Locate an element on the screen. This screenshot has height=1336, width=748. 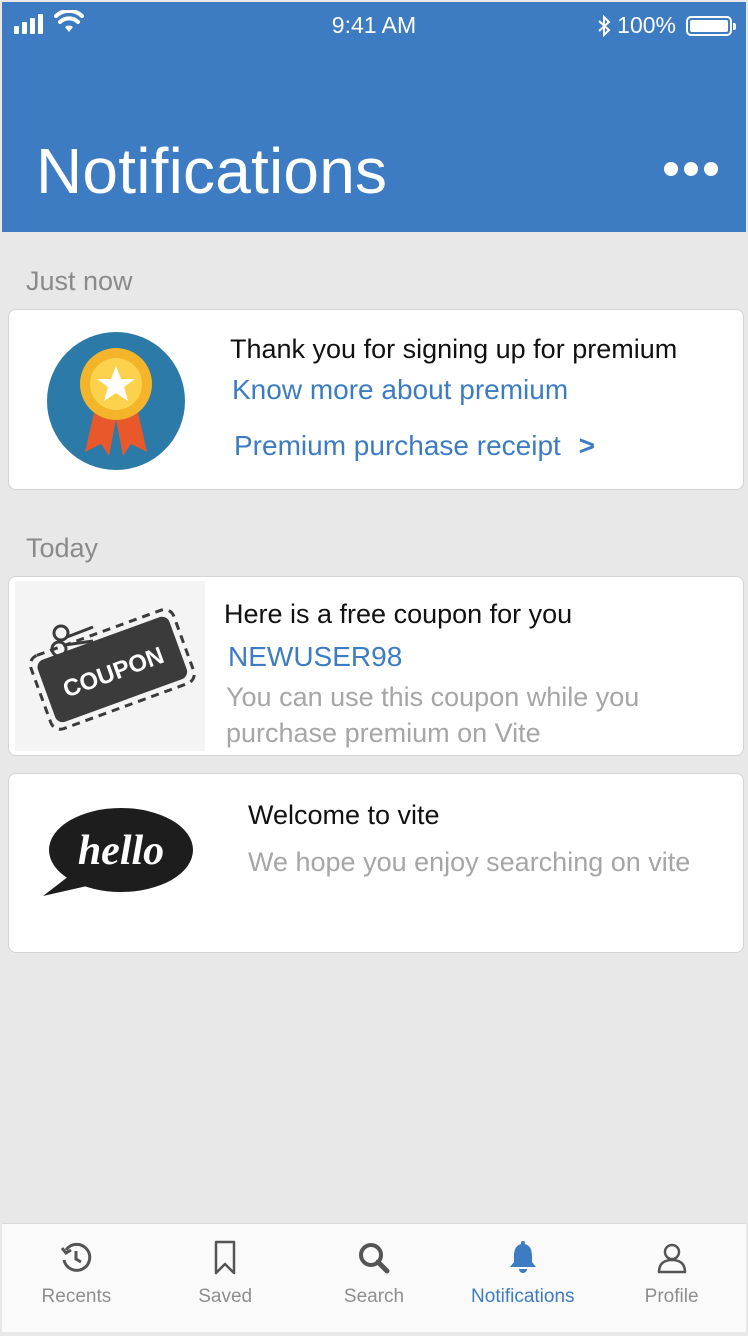
notification-title: Thank you for signing up for premium is located at coordinates (454, 349).